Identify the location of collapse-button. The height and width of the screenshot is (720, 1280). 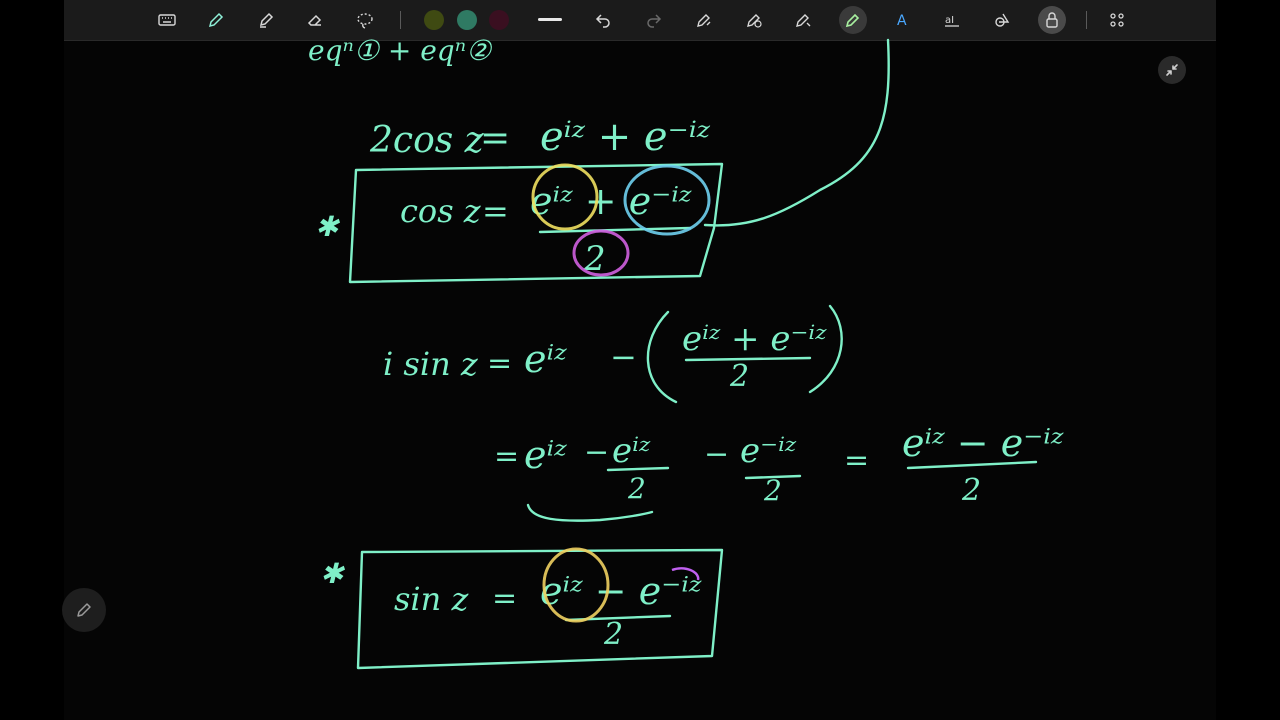
(1172, 70).